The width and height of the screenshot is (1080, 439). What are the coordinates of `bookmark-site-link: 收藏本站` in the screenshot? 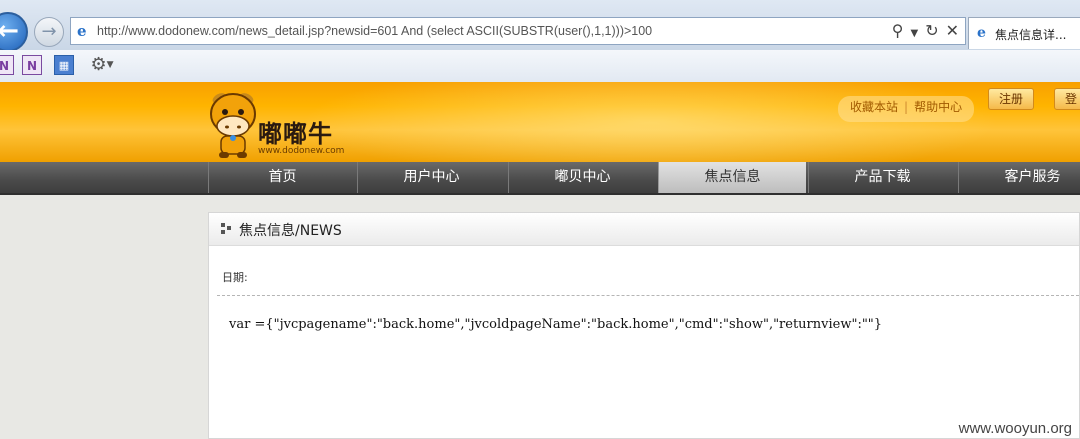 It's located at (874, 107).